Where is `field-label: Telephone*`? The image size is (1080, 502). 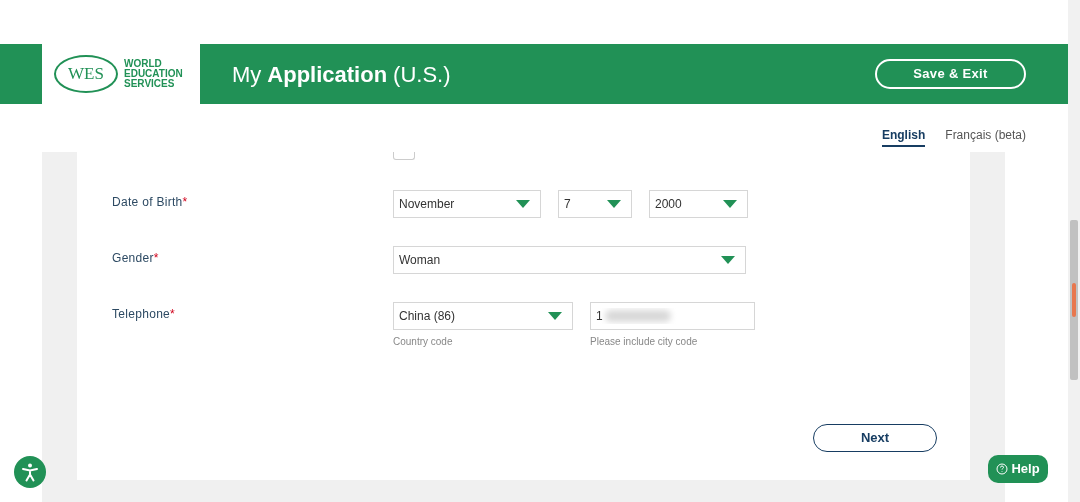 field-label: Telephone* is located at coordinates (144, 314).